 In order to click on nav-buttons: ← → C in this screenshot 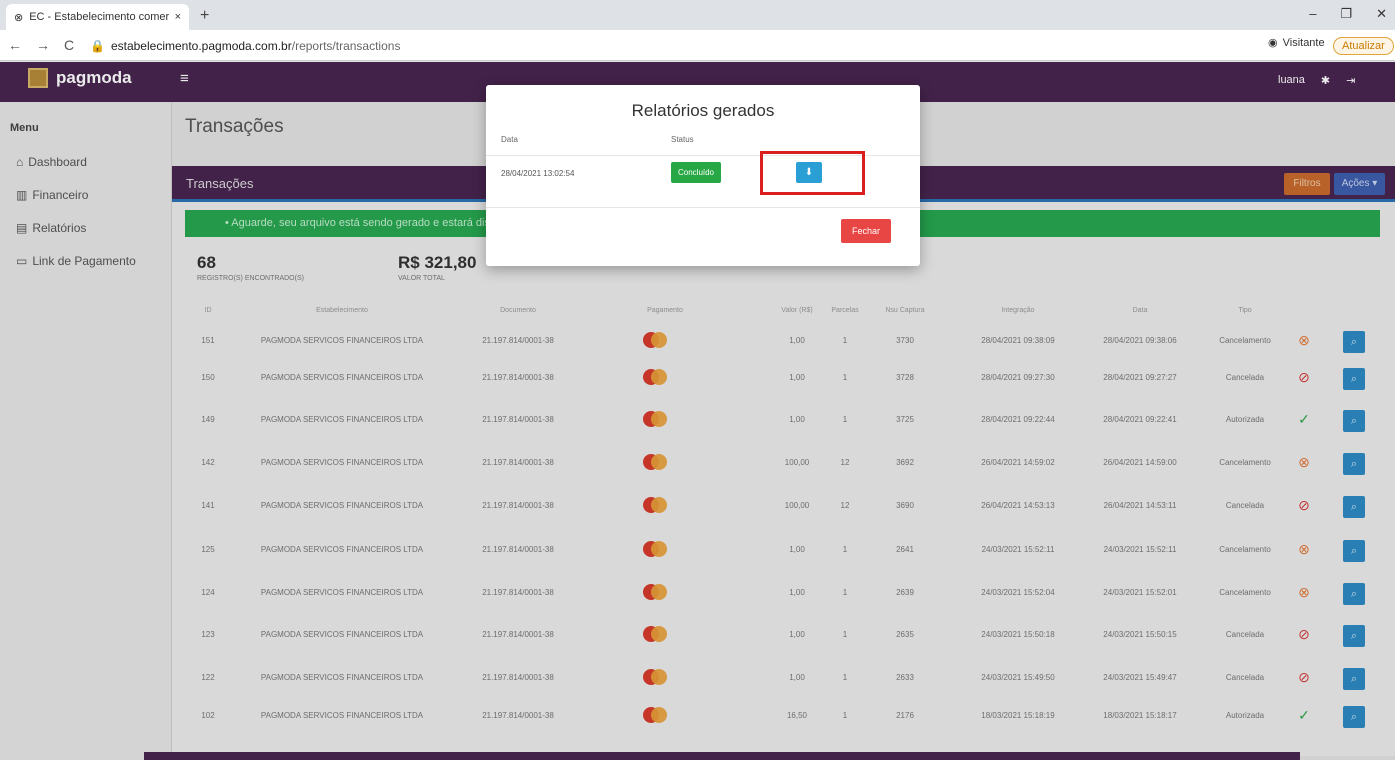, I will do `click(41, 45)`.